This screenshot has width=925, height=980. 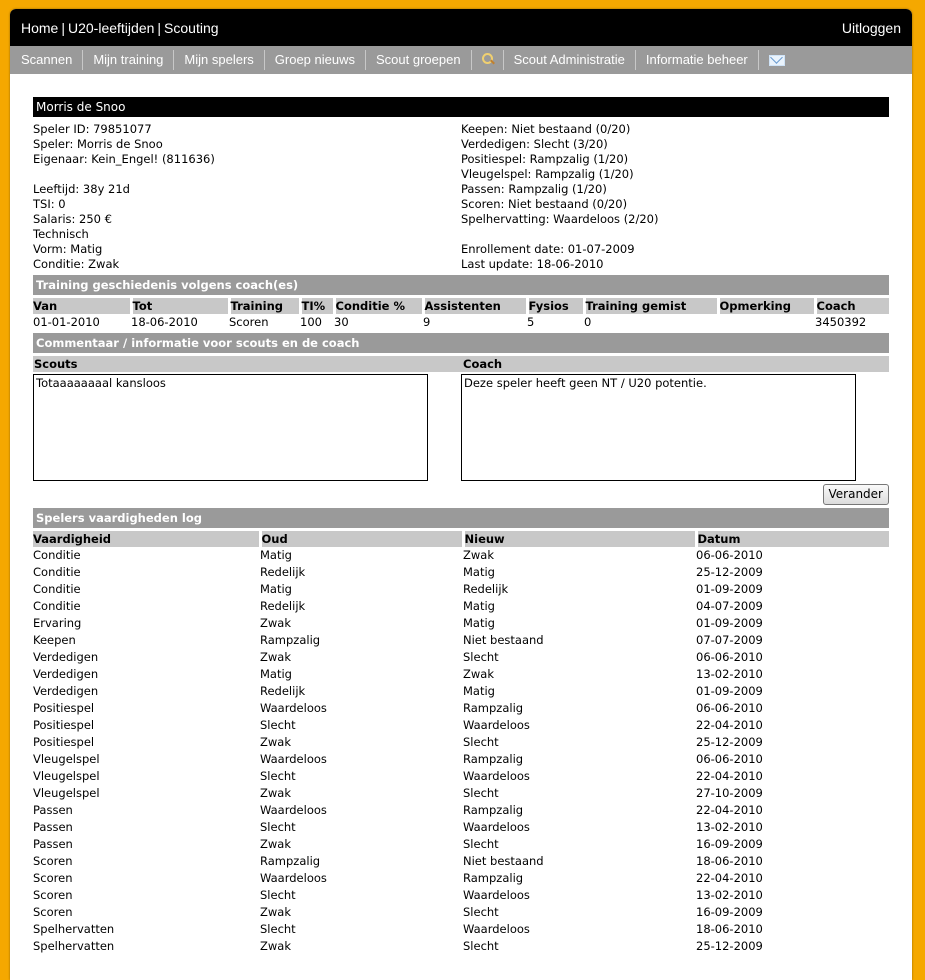 I want to click on skills-log-cell: Conditie, so click(x=57, y=555).